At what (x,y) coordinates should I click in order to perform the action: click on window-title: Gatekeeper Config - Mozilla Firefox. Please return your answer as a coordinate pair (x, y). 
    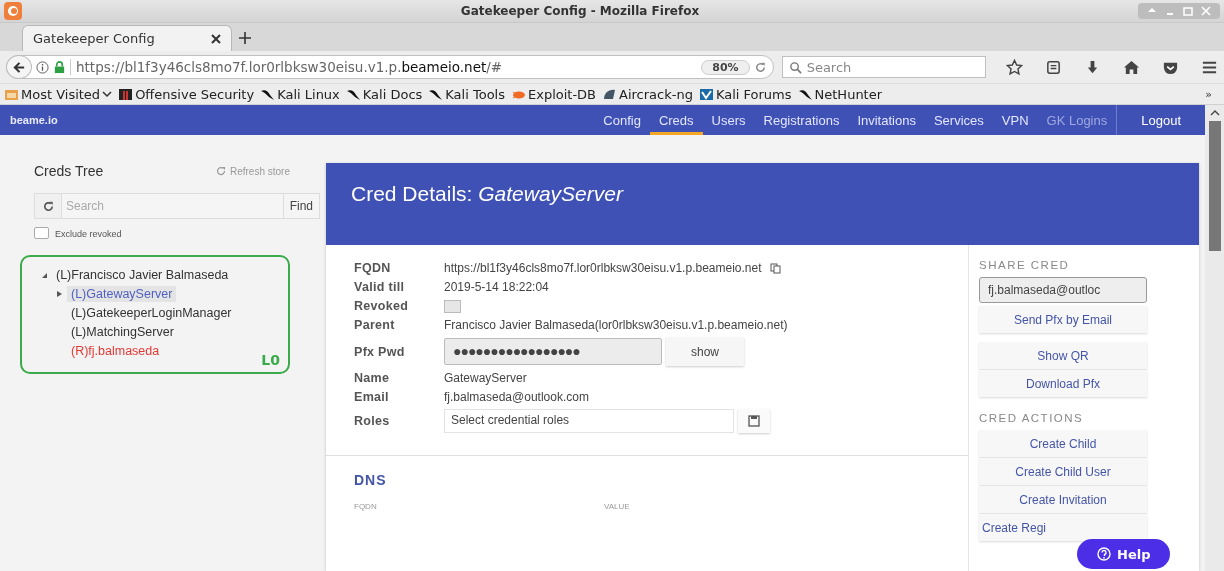
    Looking at the image, I should click on (580, 11).